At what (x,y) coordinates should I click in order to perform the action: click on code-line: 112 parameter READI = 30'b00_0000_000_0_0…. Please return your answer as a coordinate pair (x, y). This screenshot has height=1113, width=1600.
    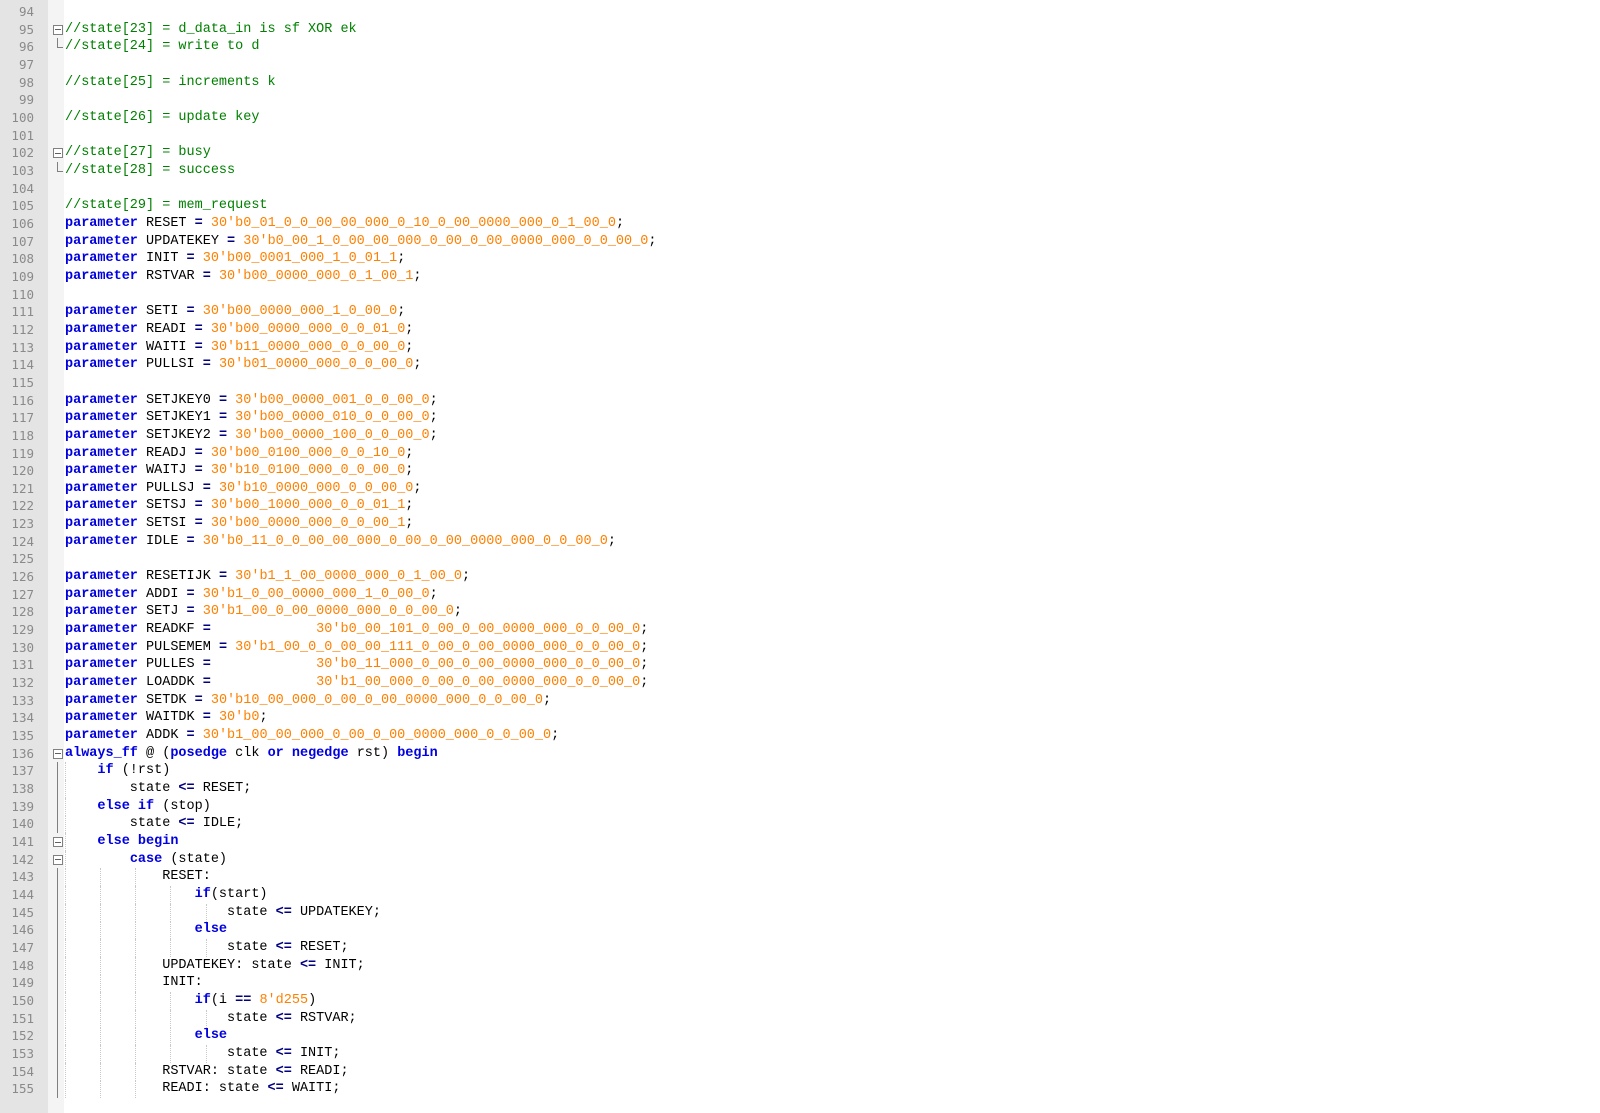
    Looking at the image, I should click on (800, 330).